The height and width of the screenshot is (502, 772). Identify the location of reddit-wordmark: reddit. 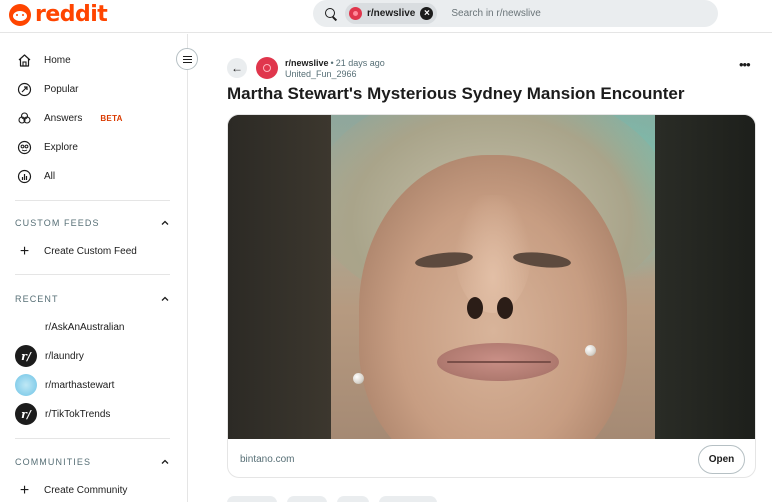
(71, 14).